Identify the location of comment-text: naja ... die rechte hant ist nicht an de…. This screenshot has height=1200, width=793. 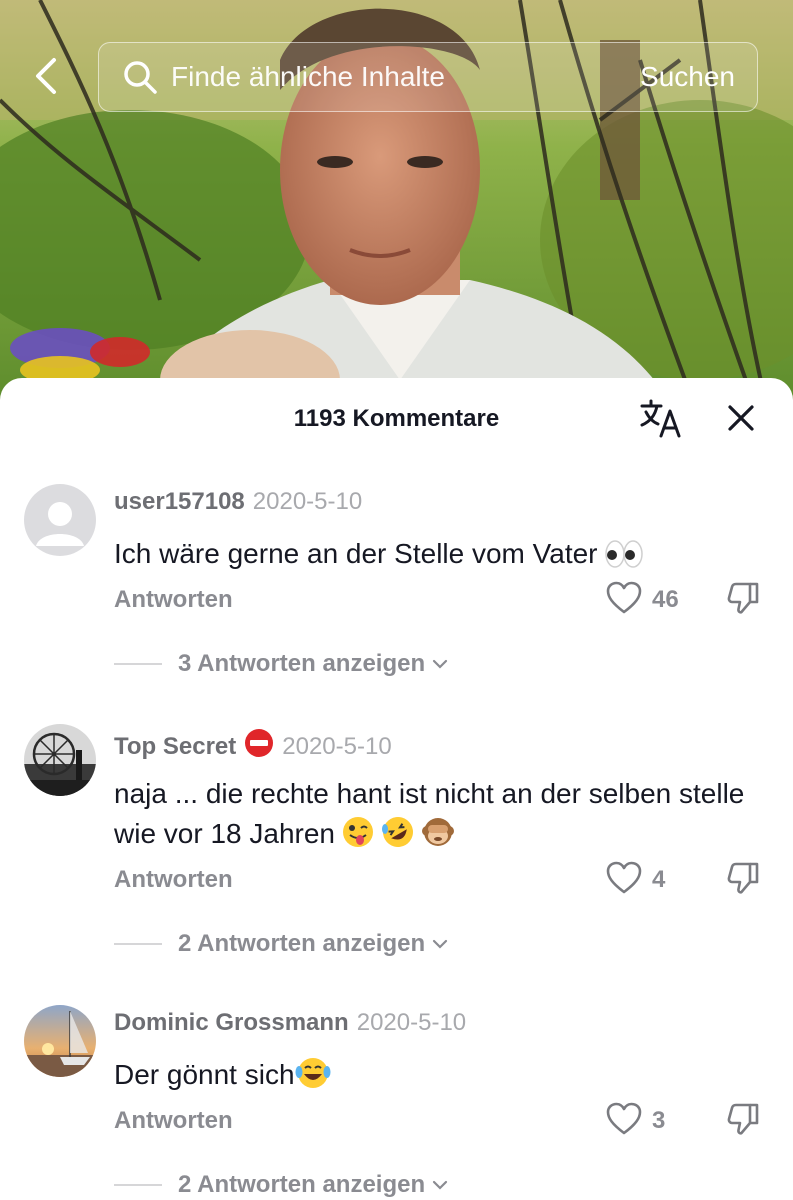
(439, 817).